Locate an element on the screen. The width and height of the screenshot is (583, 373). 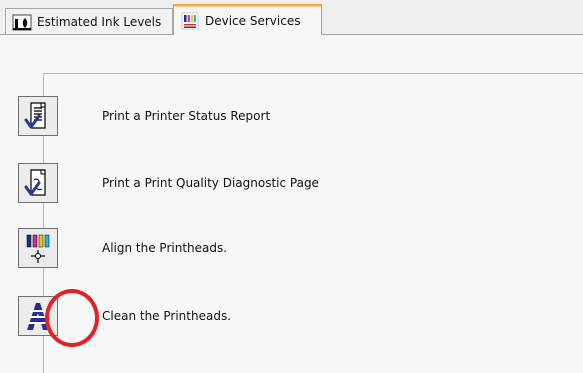
clean-printheads-button is located at coordinates (38, 316).